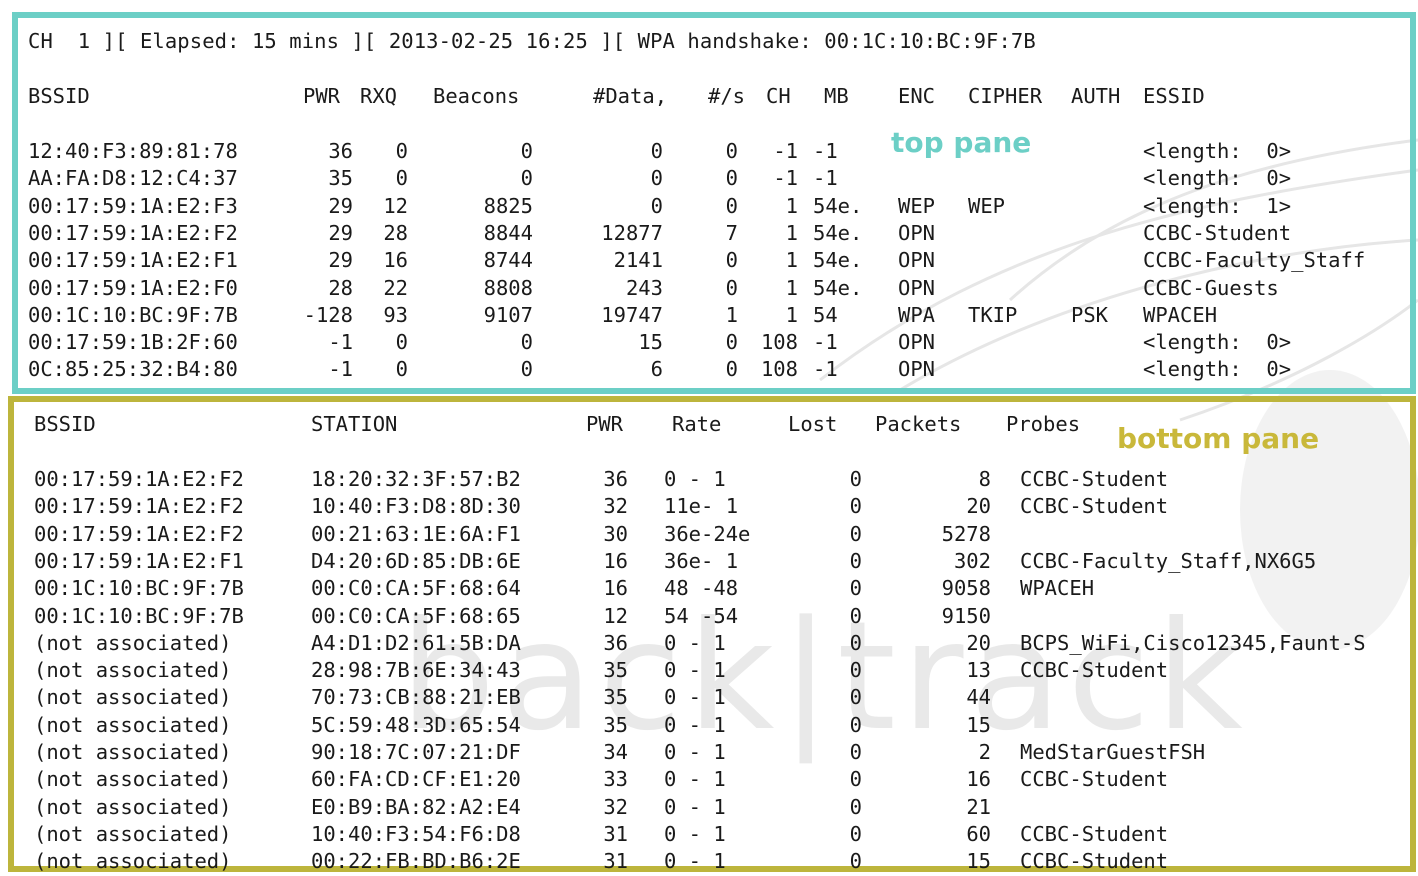 Image resolution: width=1418 pixels, height=876 pixels. What do you see at coordinates (508, 260) in the screenshot?
I see `ap-beacons-cell: 8744` at bounding box center [508, 260].